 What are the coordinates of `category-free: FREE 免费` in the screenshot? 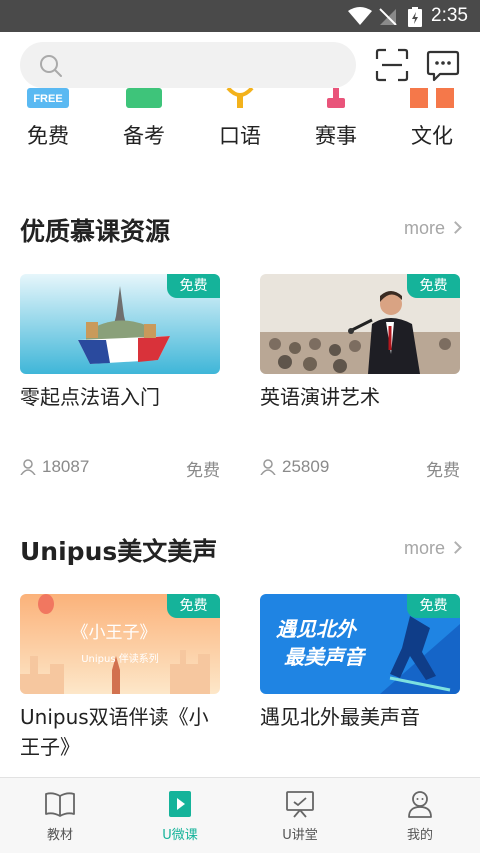 It's located at (48, 124).